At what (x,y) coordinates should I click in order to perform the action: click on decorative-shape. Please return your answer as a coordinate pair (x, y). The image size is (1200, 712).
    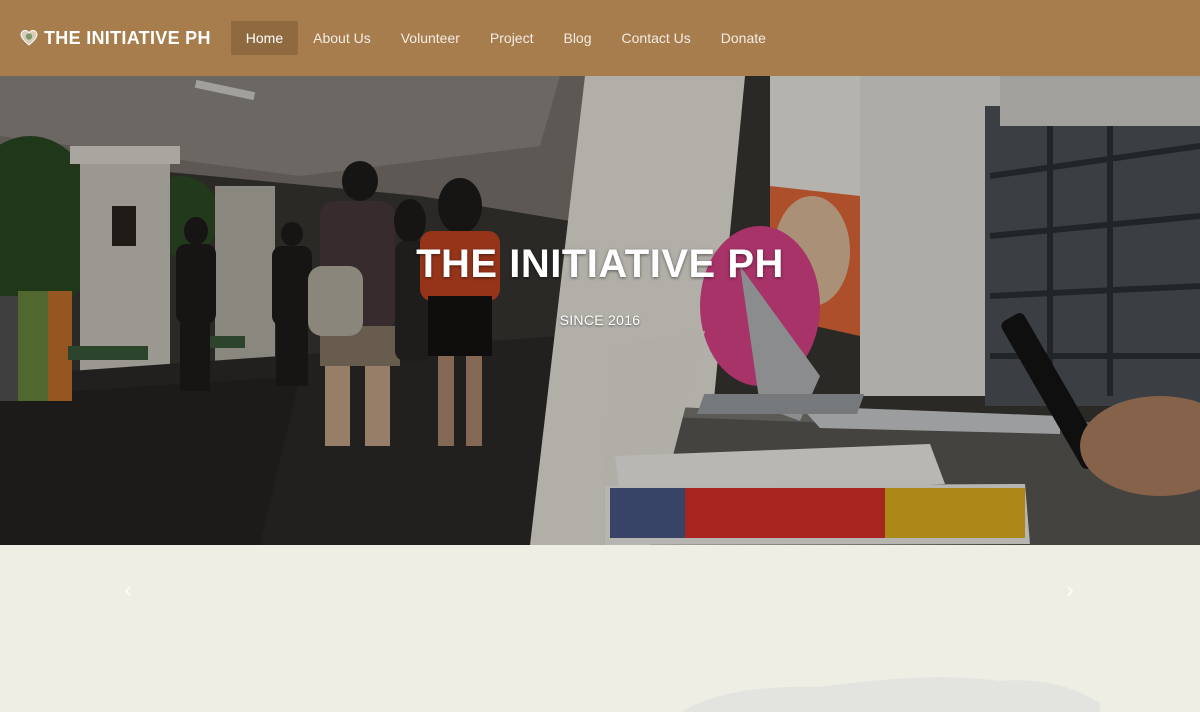
    Looking at the image, I should click on (890, 694).